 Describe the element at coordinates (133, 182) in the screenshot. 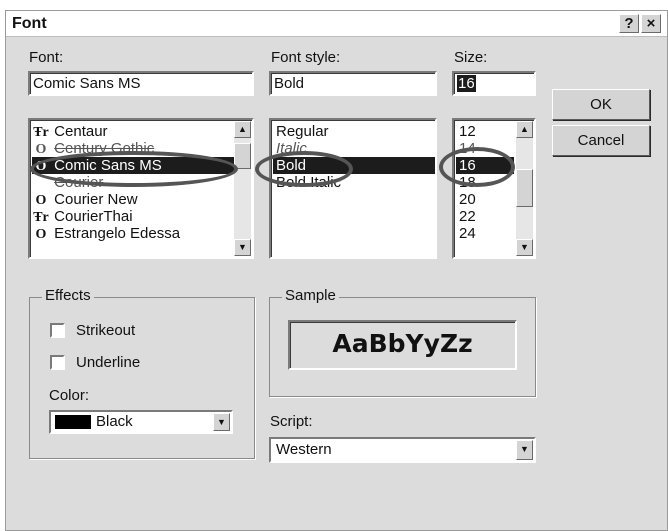

I see `font-list-item: Courier` at that location.